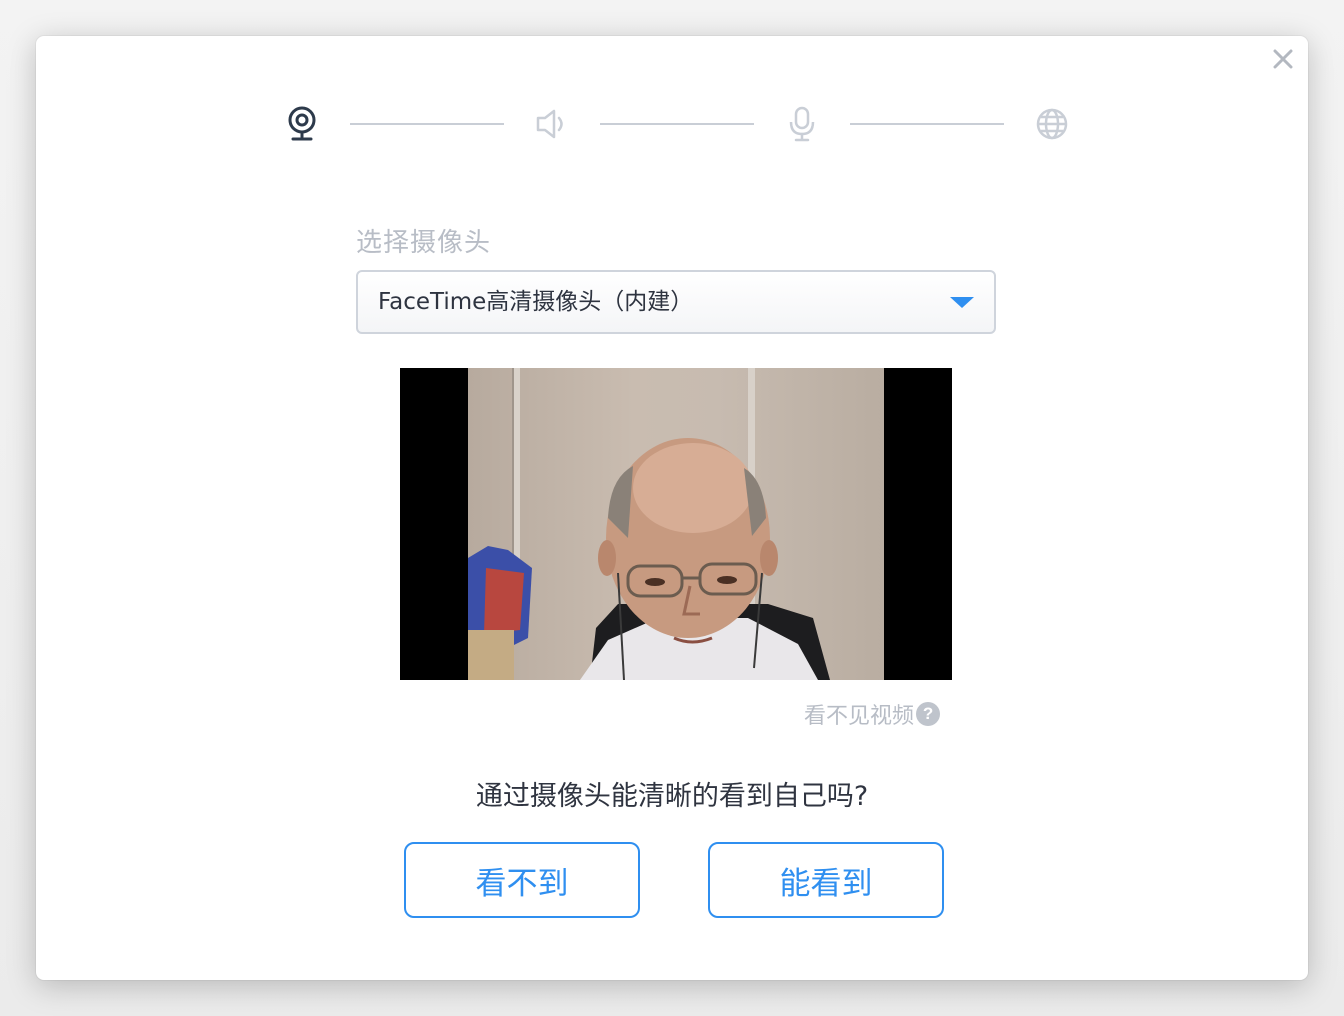 The image size is (1344, 1016). I want to click on camera-feed-image, so click(649, 524).